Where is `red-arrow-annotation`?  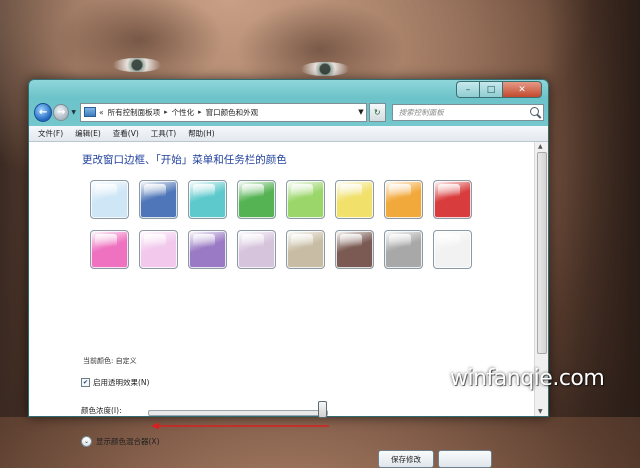
red-arrow-annotation is located at coordinates (240, 426).